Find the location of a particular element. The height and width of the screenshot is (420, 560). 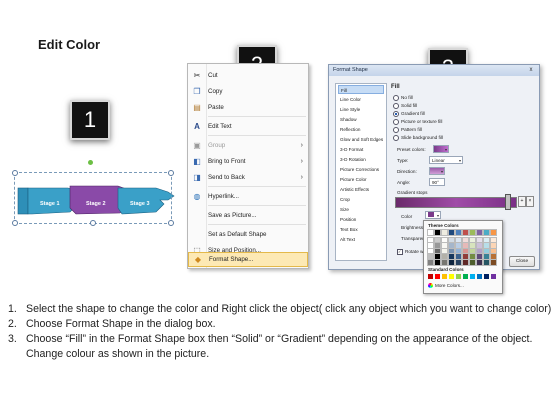

radio-solid-fill: Solid fill is located at coordinates (405, 106).